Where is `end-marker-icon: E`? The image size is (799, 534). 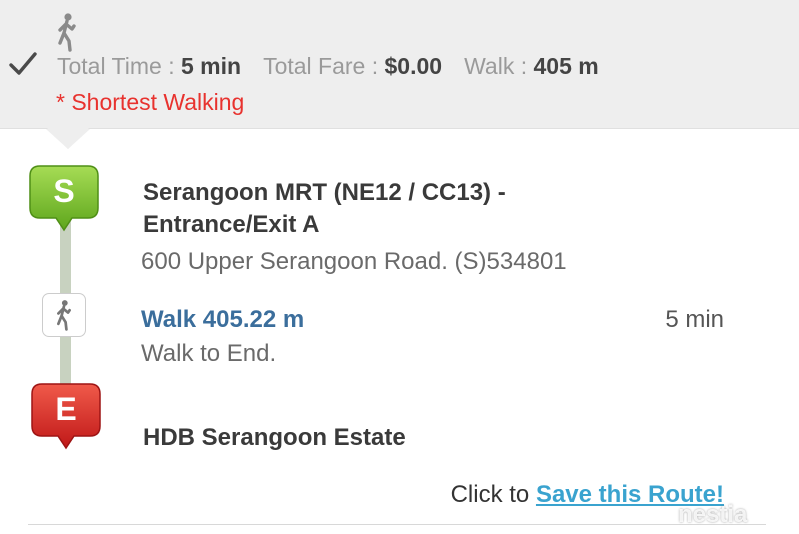 end-marker-icon: E is located at coordinates (66, 418).